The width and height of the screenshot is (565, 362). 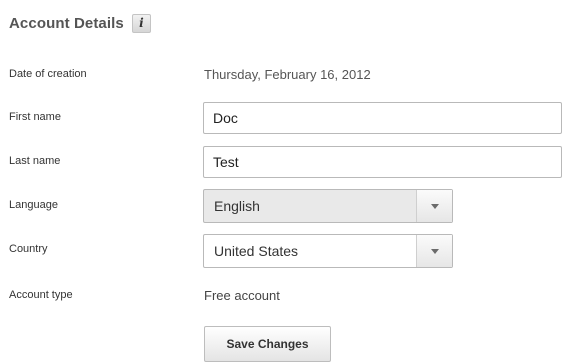 What do you see at coordinates (33, 205) in the screenshot?
I see `language-label: Language` at bounding box center [33, 205].